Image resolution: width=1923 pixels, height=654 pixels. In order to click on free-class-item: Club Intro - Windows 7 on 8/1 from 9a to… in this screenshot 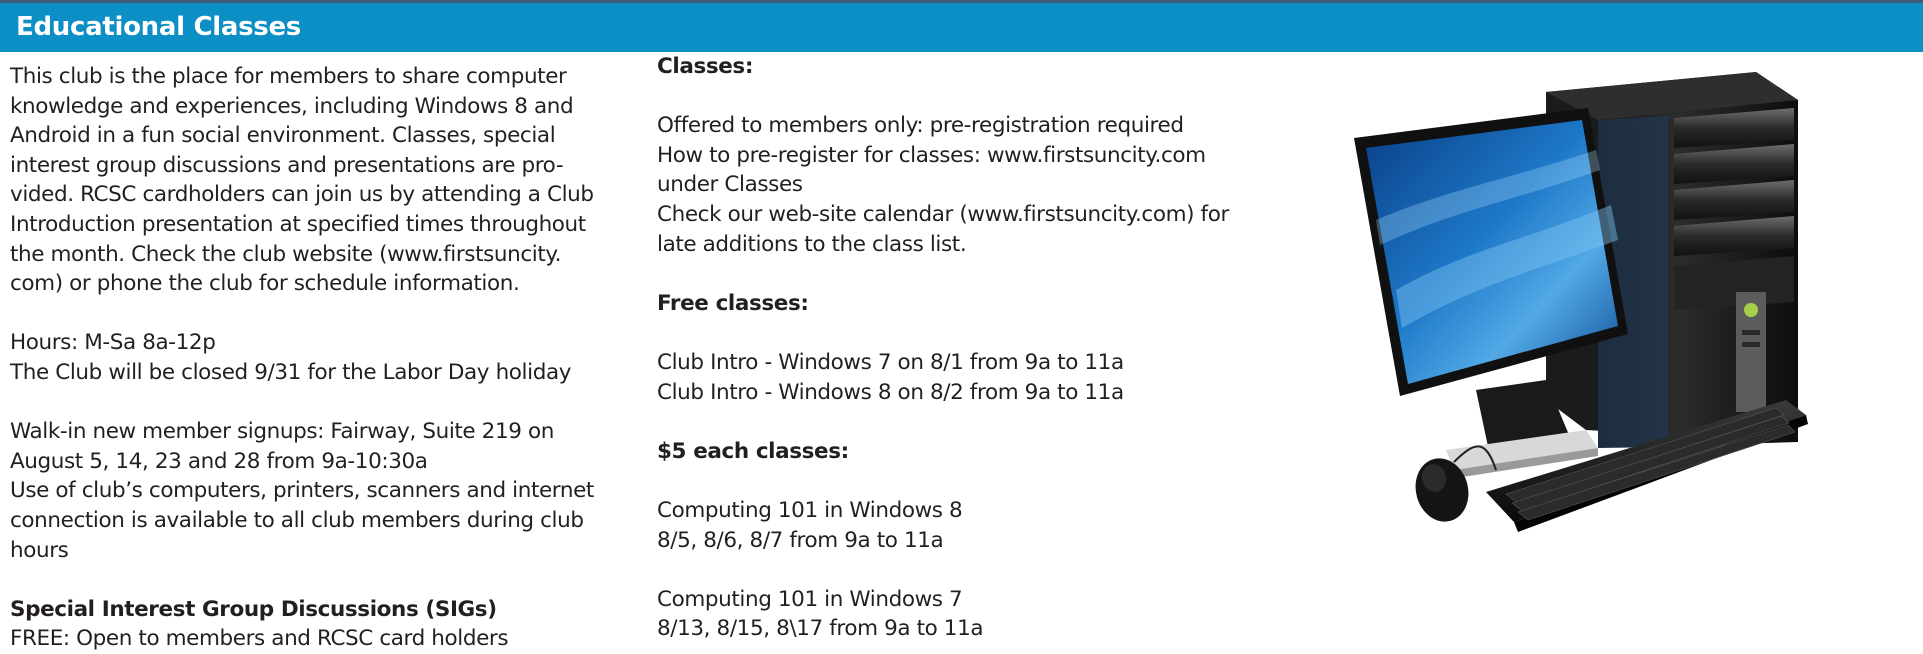, I will do `click(890, 362)`.